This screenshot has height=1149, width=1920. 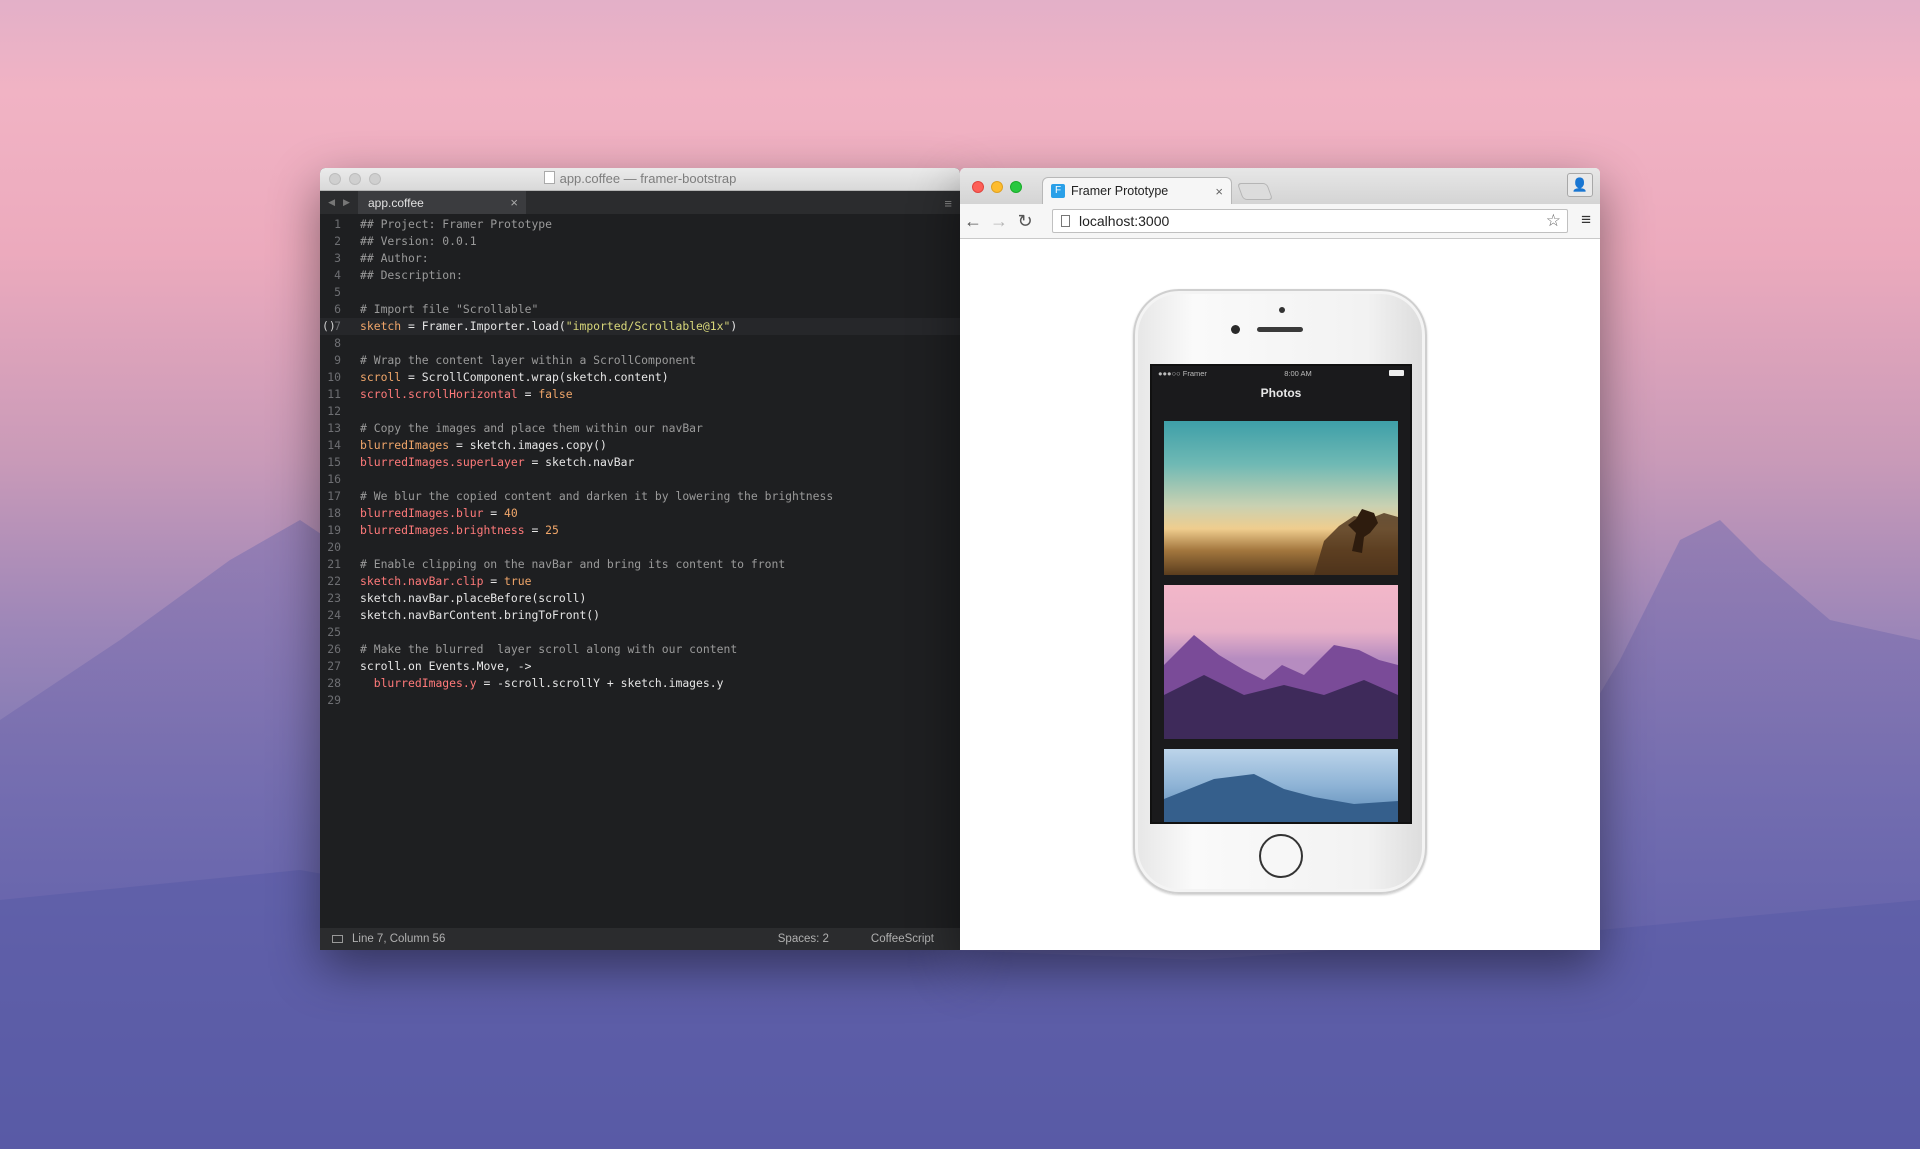 I want to click on code-line: 14 blurredImages = sketch.images.copy(), so click(x=640, y=445).